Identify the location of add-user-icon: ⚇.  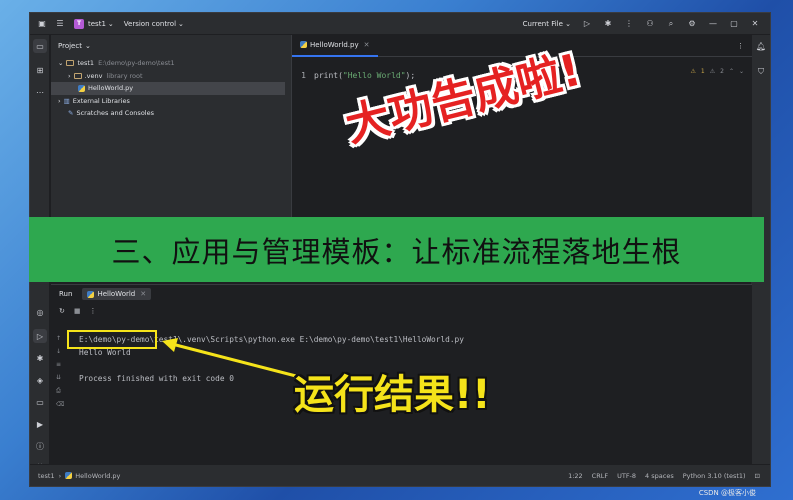
(650, 24).